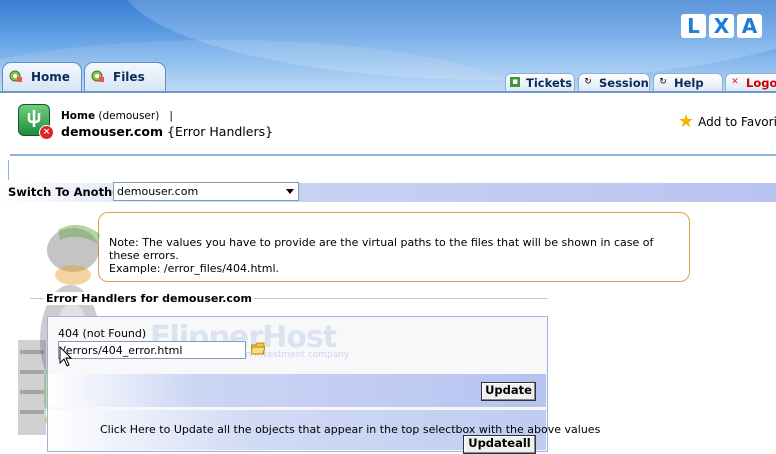  What do you see at coordinates (761, 83) in the screenshot?
I see `tab-logout-label: Logout` at bounding box center [761, 83].